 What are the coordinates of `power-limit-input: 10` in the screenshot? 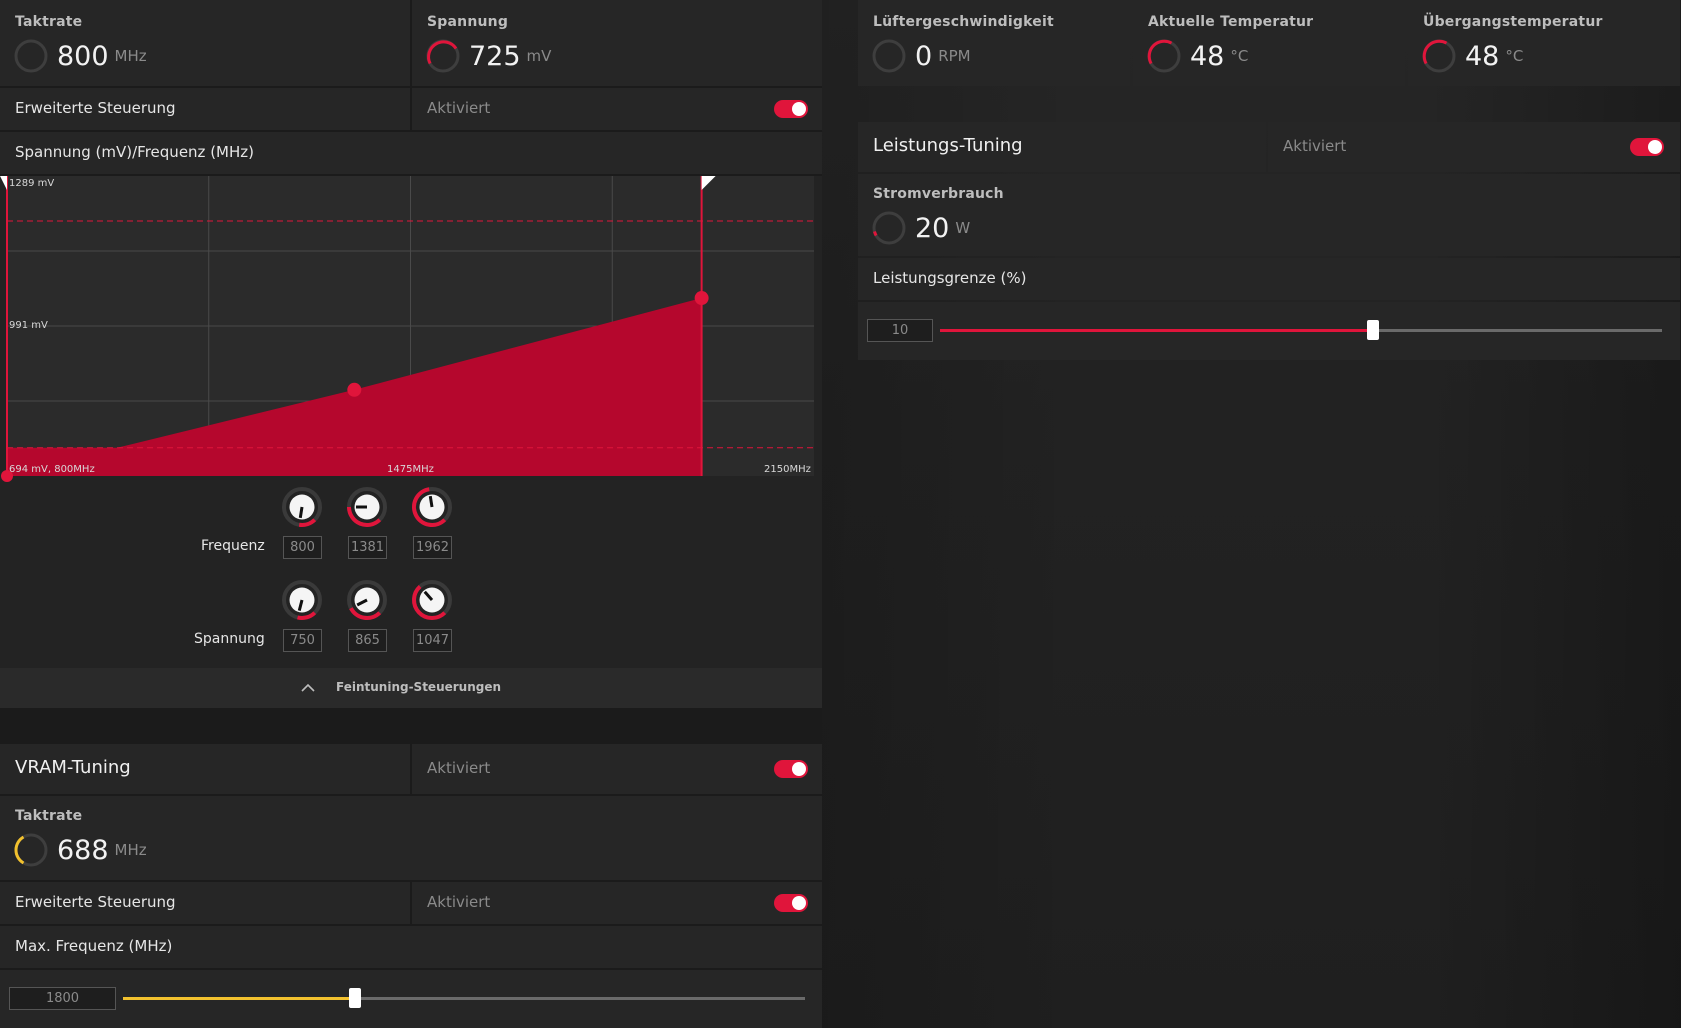 It's located at (900, 330).